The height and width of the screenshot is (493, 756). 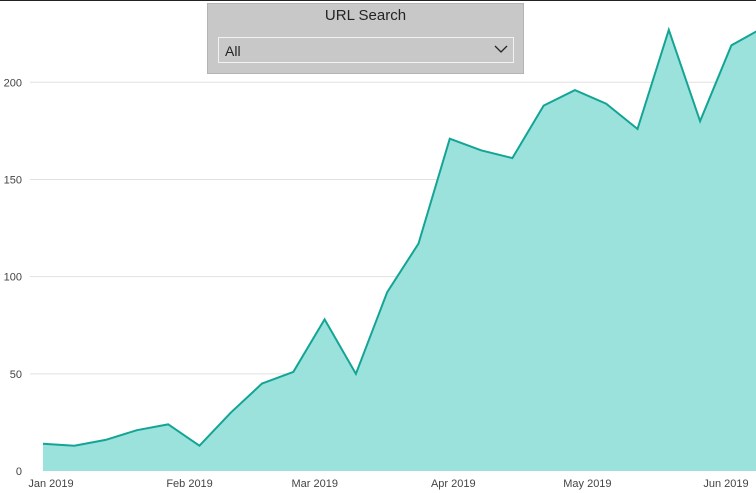 I want to click on x-tick-label: May 2019, so click(x=587, y=484).